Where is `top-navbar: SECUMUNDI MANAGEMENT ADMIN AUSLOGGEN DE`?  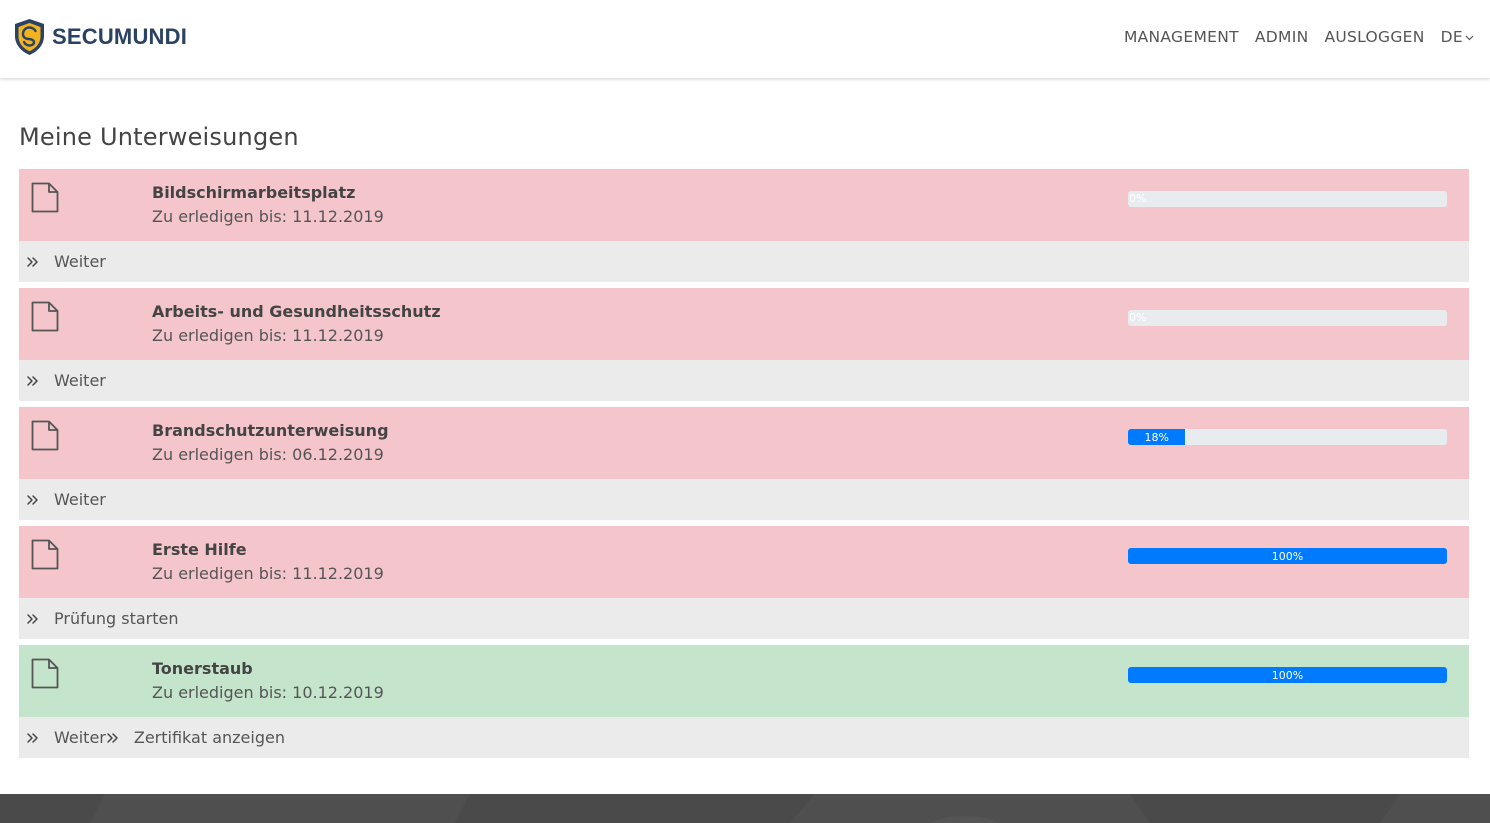
top-navbar: SECUMUNDI MANAGEMENT ADMIN AUSLOGGEN DE is located at coordinates (745, 39).